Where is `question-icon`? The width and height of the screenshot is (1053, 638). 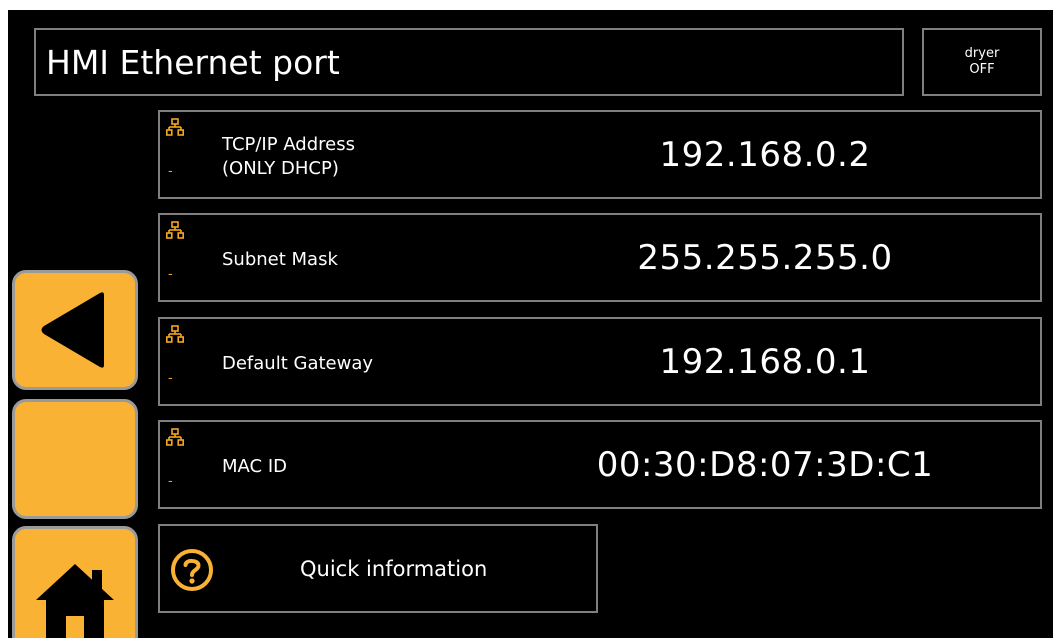
question-icon is located at coordinates (192, 570).